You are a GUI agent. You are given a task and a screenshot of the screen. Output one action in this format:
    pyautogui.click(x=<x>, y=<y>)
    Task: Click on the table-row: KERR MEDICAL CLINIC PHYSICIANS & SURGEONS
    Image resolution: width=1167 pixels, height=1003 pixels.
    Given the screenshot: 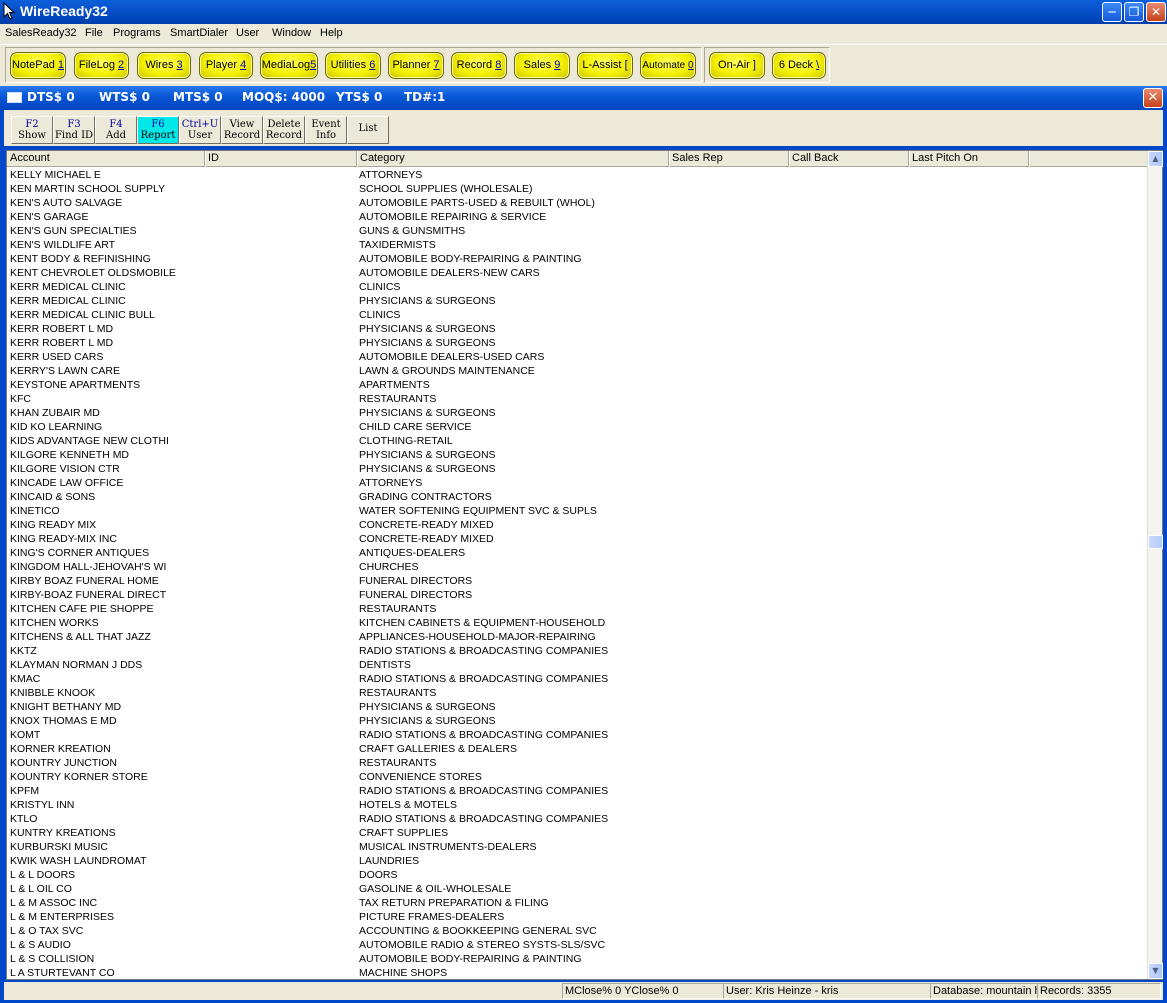 What is the action you would take?
    pyautogui.click(x=577, y=301)
    